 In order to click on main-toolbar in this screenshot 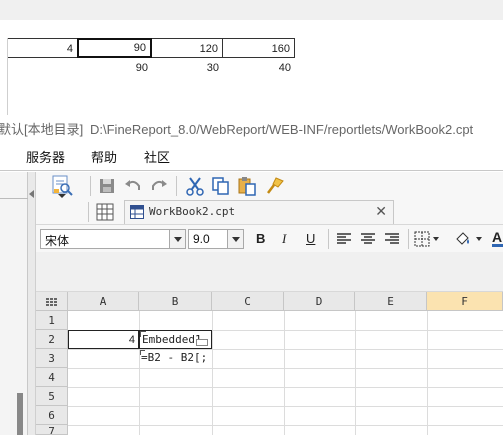, I will do `click(269, 186)`.